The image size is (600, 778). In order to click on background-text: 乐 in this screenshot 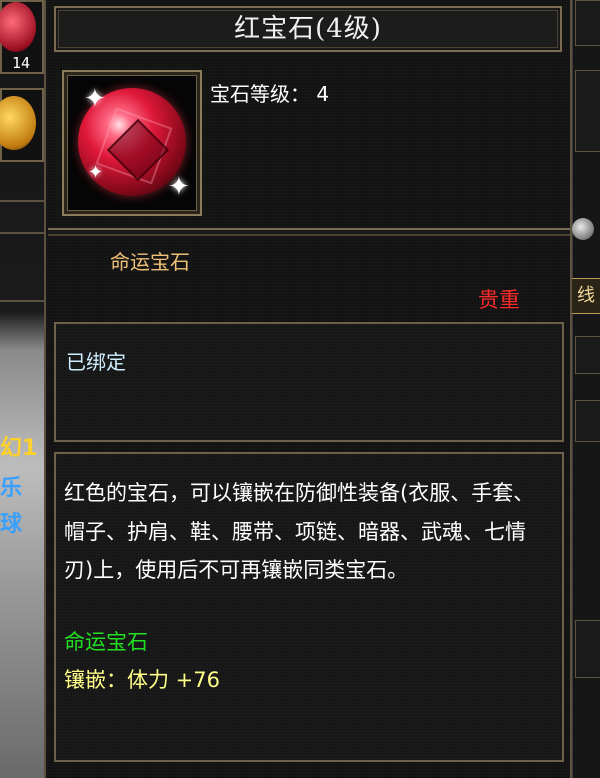, I will do `click(11, 488)`.